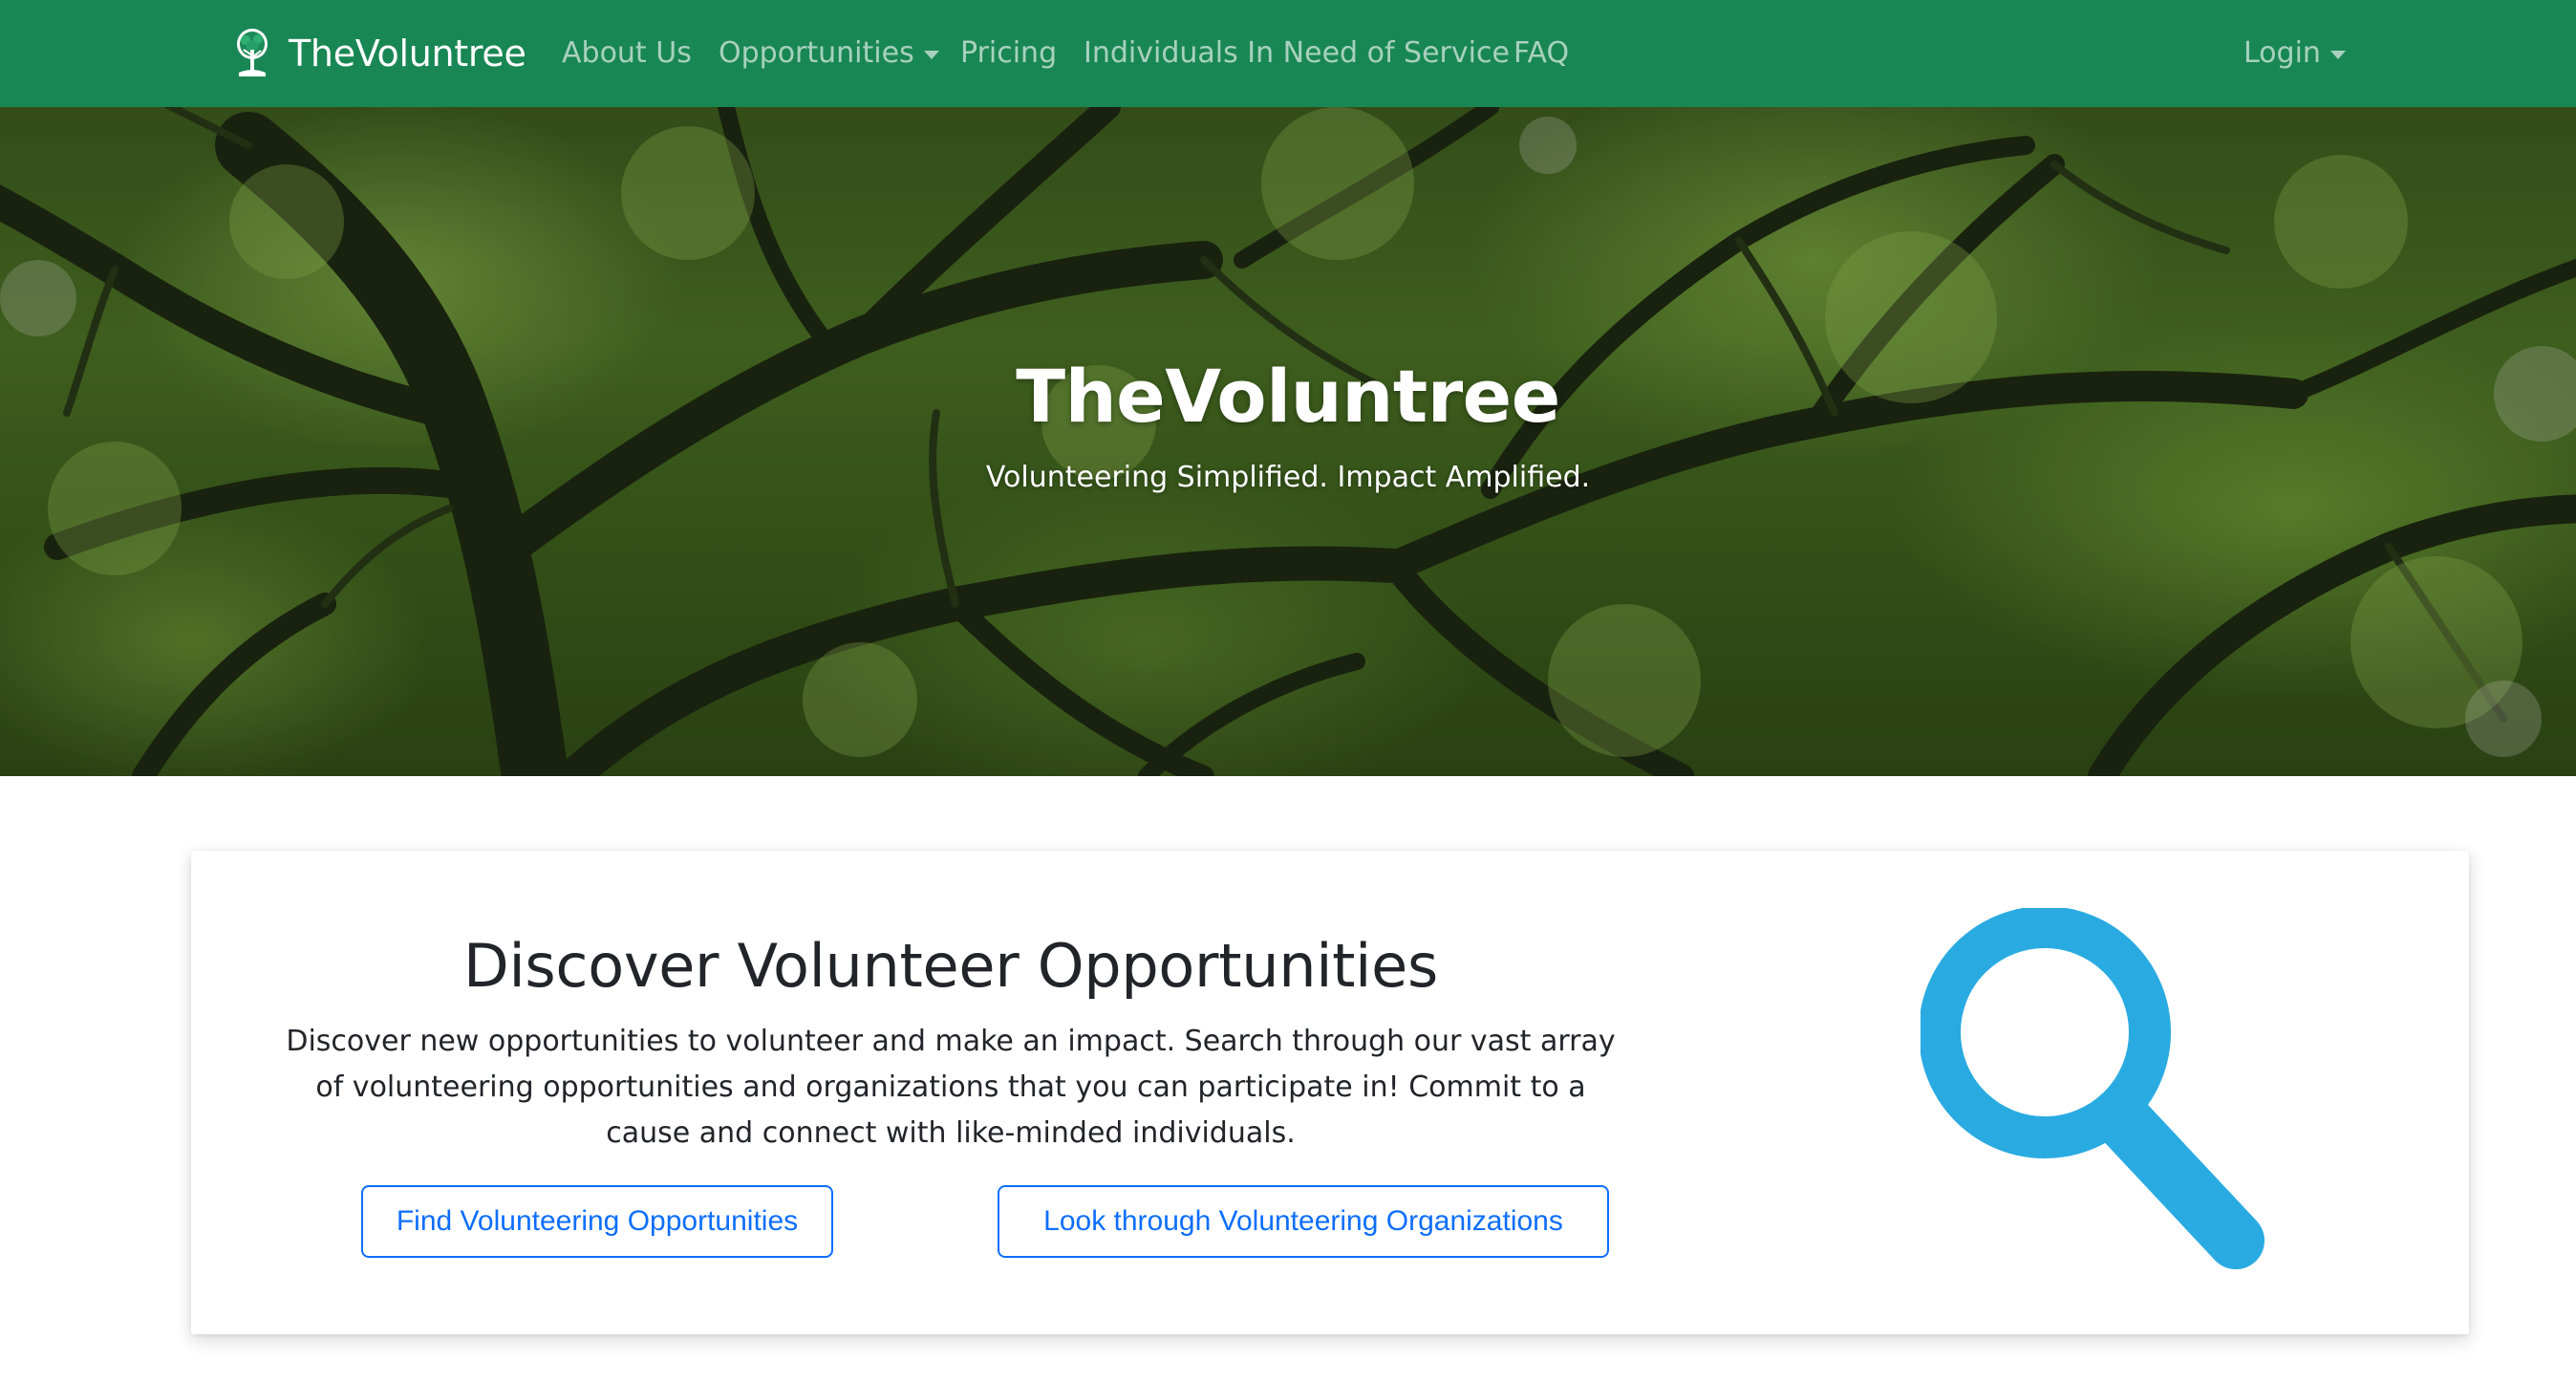 This screenshot has width=2576, height=1384. I want to click on nav-opportunities-dropdown: Opportunities, so click(829, 53).